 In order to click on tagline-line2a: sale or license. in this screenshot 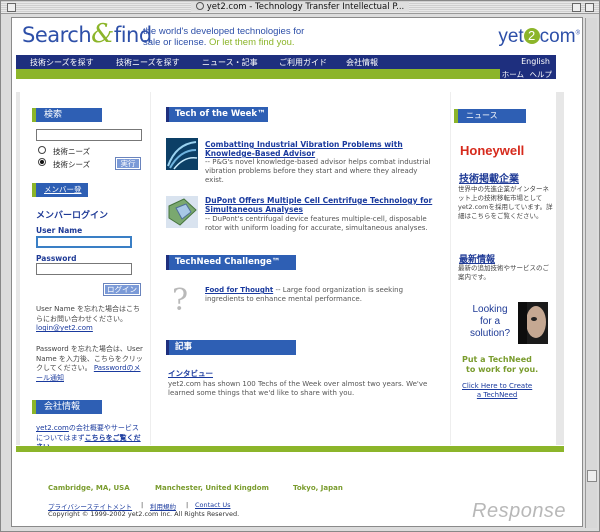, I will do `click(175, 42)`.